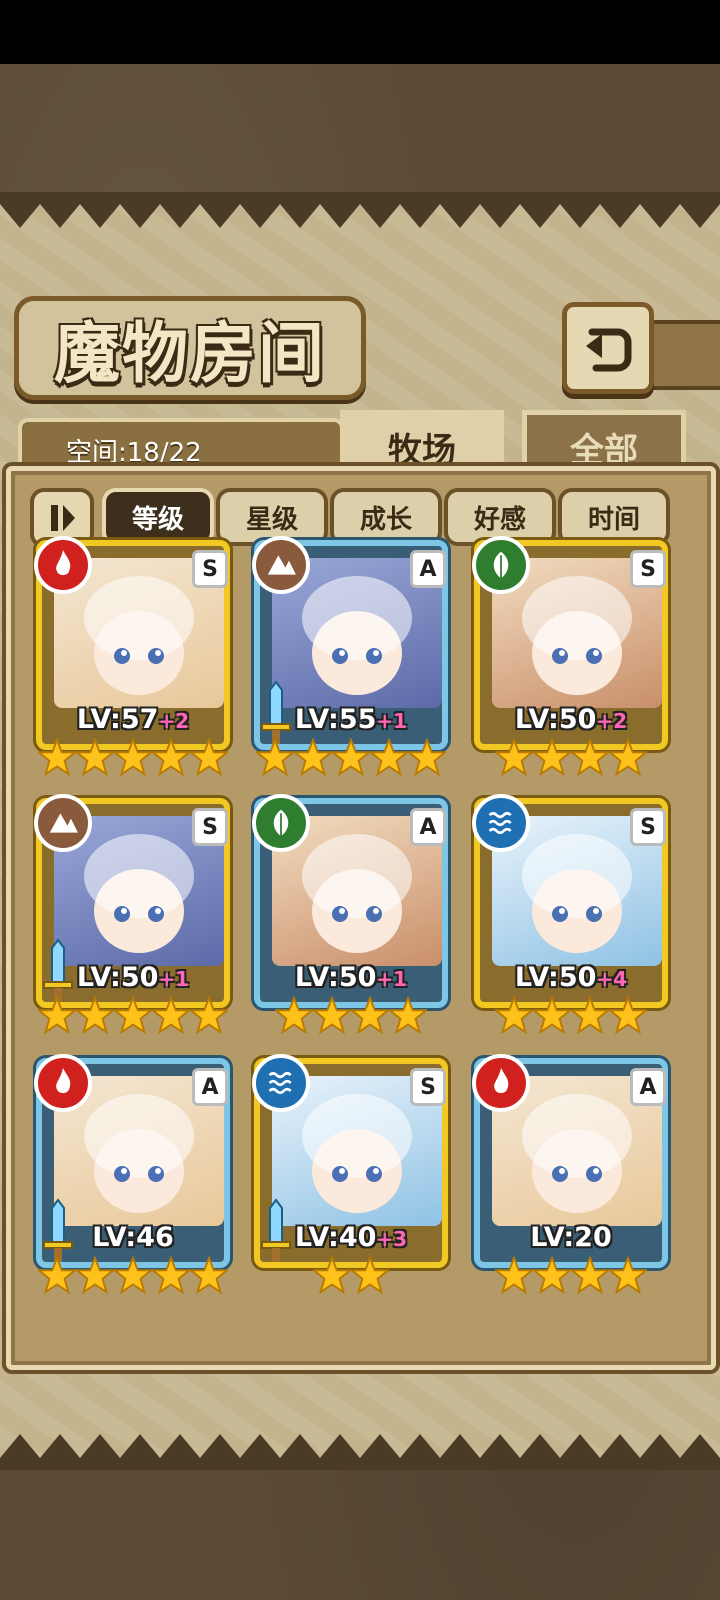 Image resolution: width=720 pixels, height=1600 pixels. I want to click on level-value: LV:46, so click(133, 1237).